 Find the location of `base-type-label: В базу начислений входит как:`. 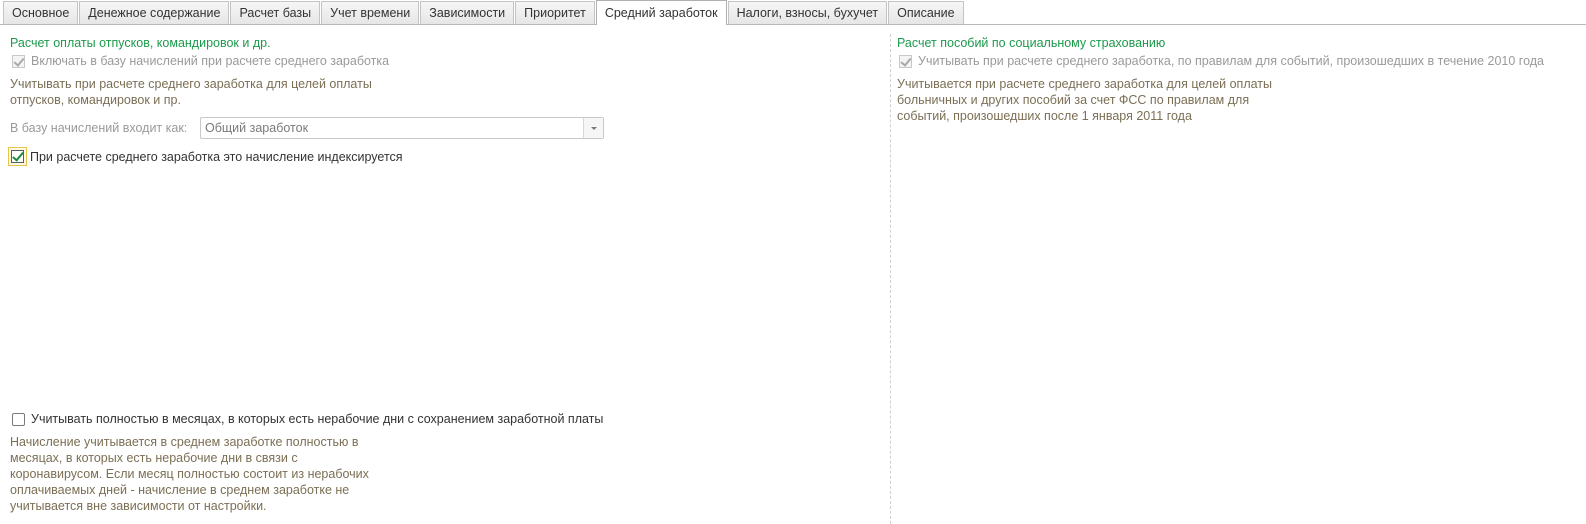

base-type-label: В базу начислений входит как: is located at coordinates (99, 128).